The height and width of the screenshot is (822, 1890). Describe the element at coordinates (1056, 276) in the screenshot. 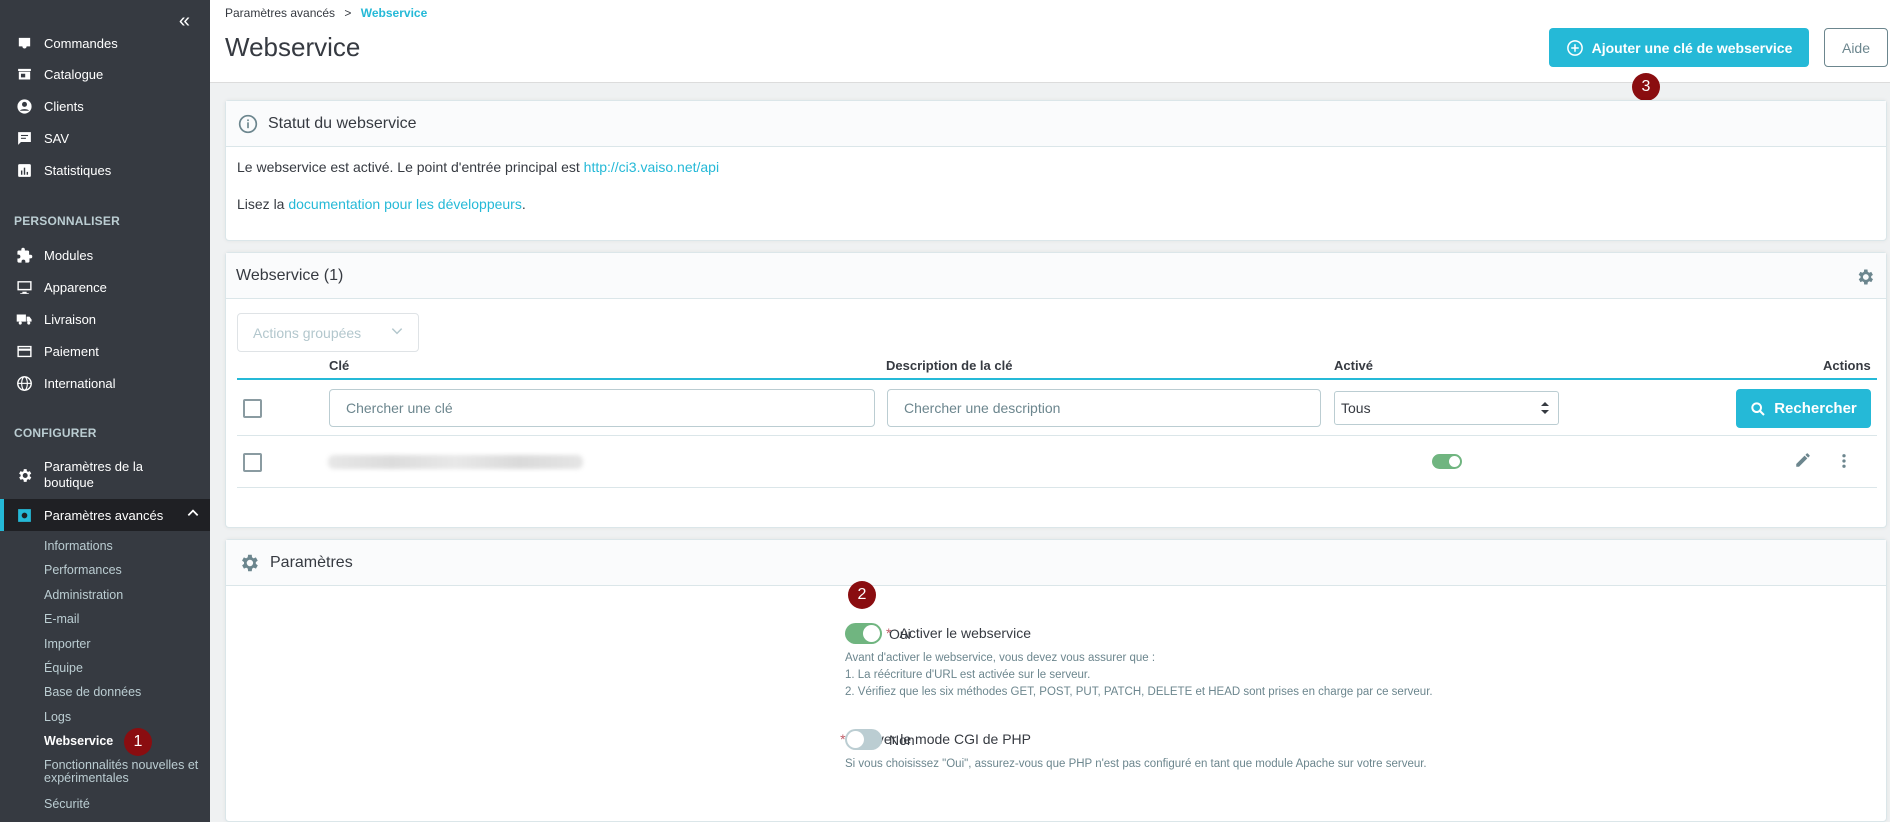

I see `table-card-header: Webservice (1)` at that location.